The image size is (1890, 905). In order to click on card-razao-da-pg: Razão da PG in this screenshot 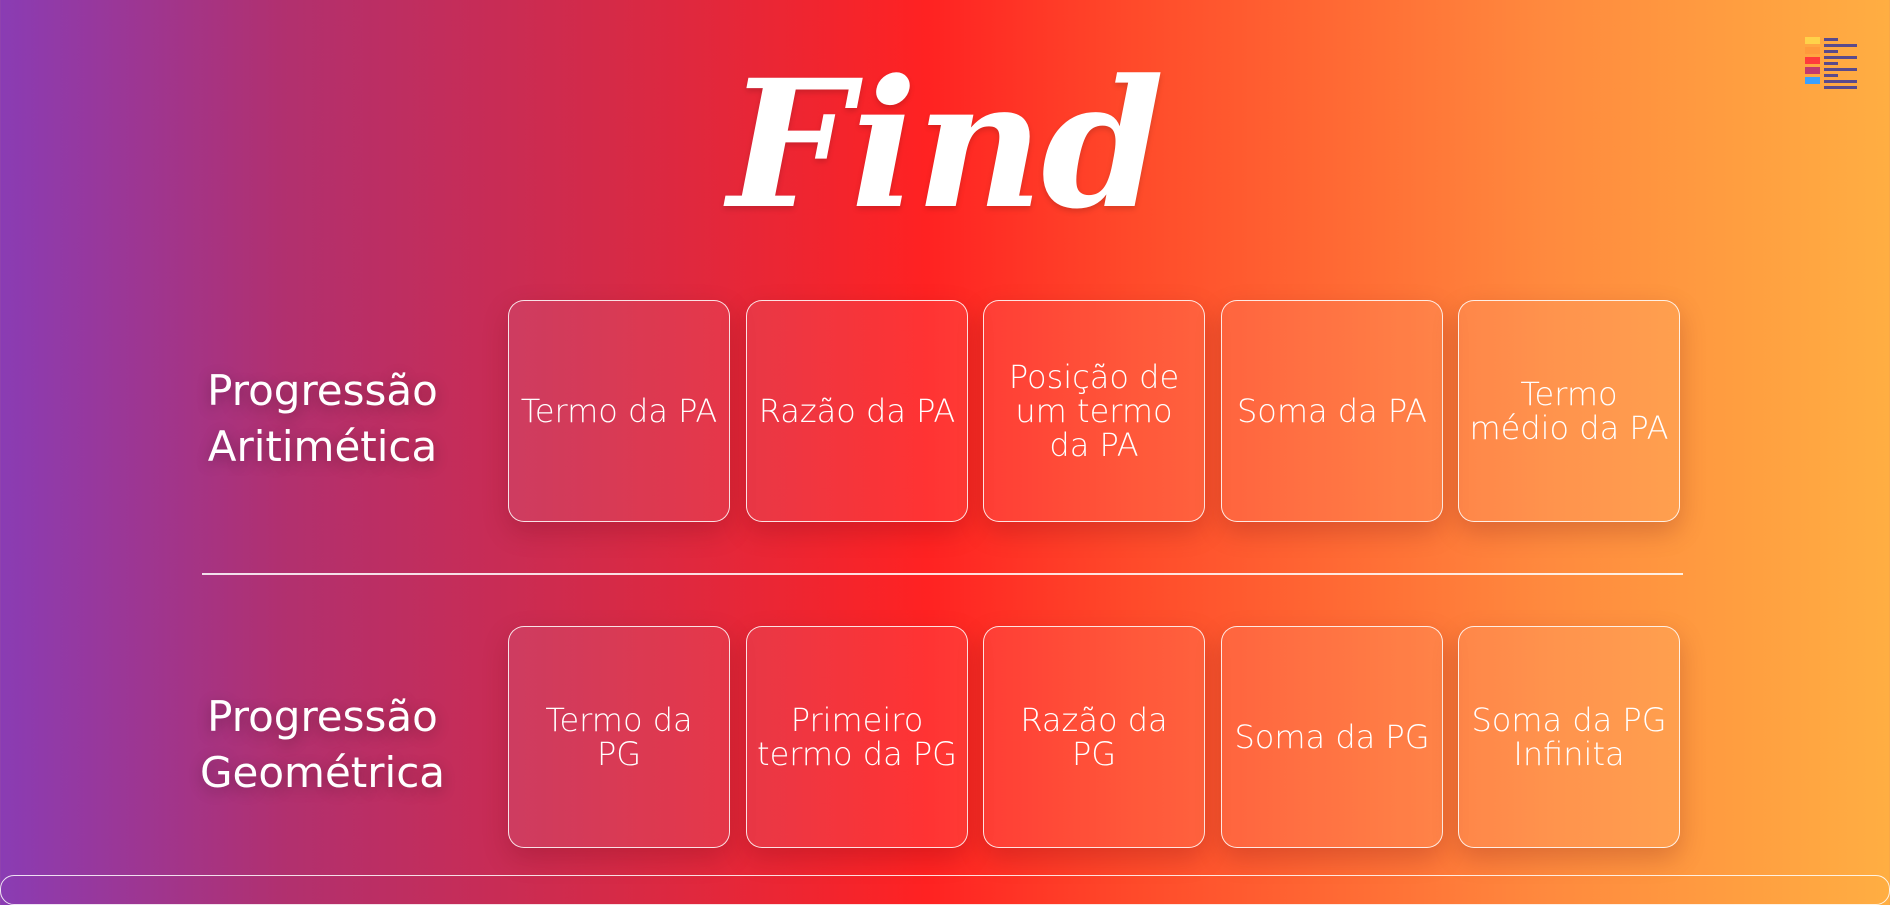, I will do `click(1094, 737)`.